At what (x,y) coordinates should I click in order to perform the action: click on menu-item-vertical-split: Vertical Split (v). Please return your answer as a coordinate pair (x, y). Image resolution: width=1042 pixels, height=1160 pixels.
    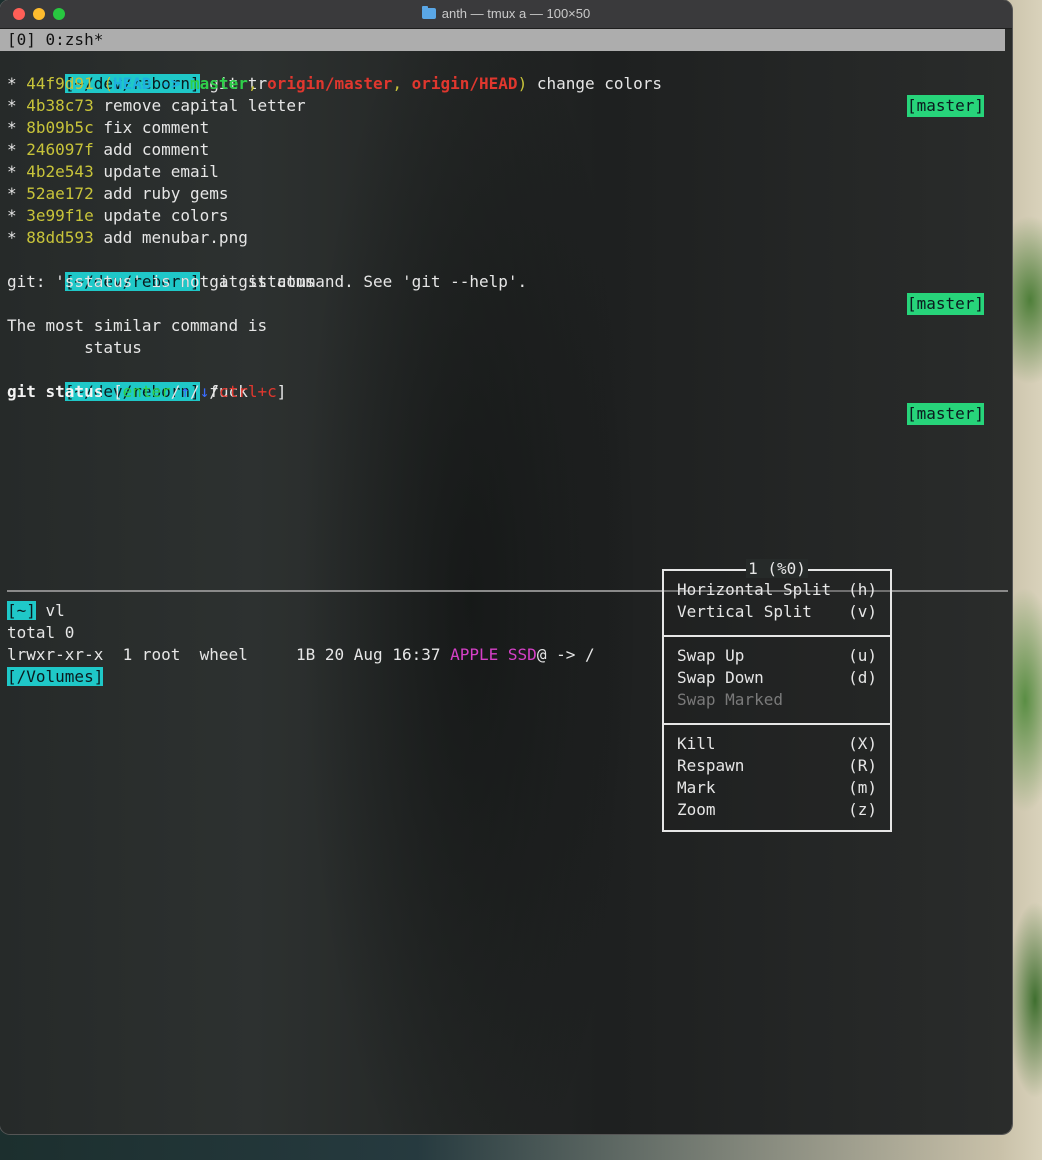
    Looking at the image, I should click on (777, 612).